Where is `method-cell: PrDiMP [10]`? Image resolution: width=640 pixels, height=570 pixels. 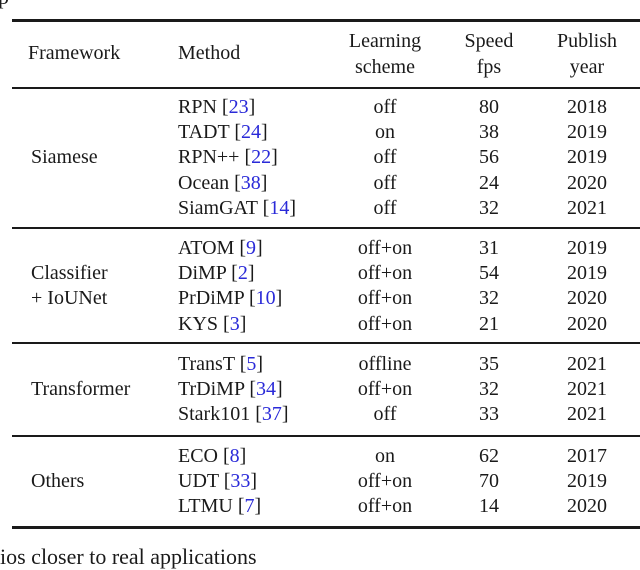
method-cell: PrDiMP [10] is located at coordinates (230, 298).